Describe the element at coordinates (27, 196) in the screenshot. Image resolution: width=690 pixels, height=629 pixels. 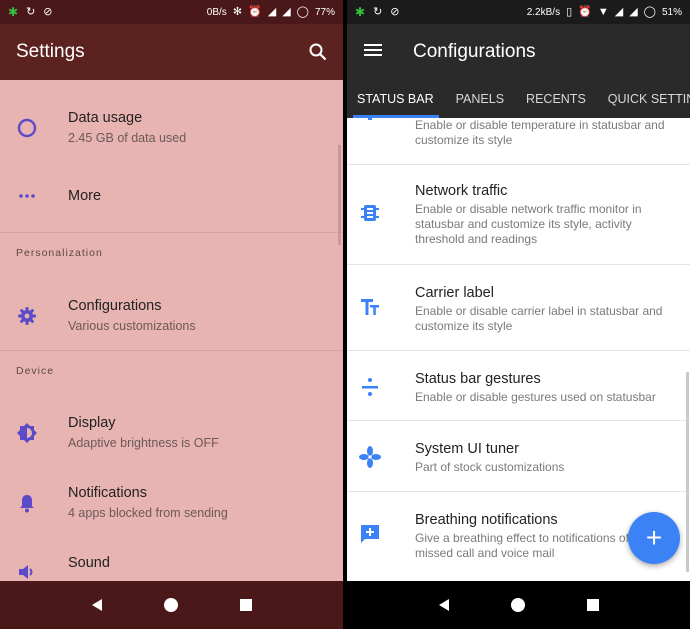
I see `more-dots-icon` at that location.